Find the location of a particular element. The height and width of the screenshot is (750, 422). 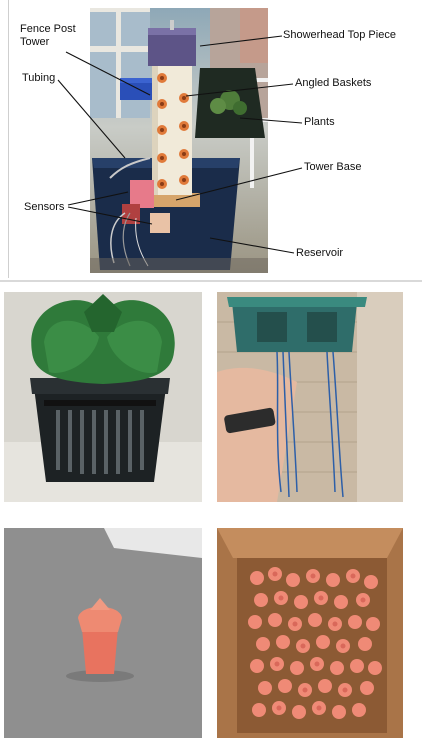

label-tubing: Tubing is located at coordinates (39, 78).